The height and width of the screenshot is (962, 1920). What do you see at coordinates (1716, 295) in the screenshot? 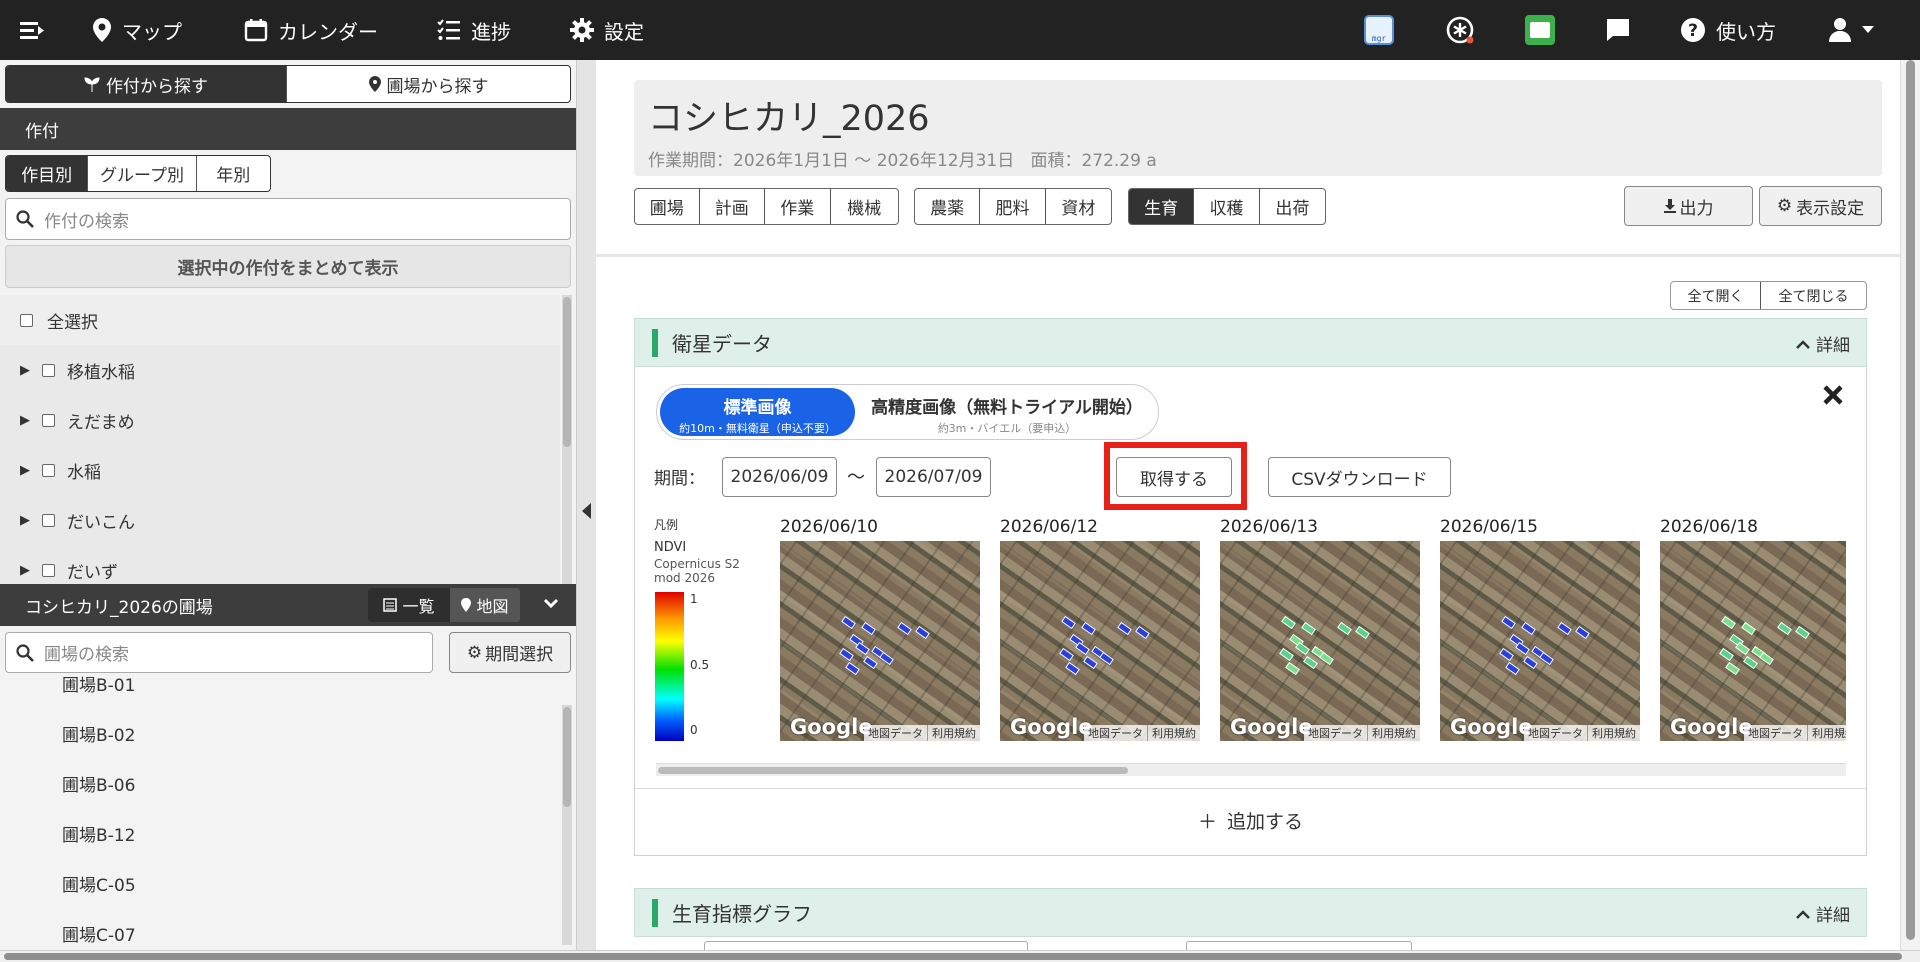
I see `expand-all-button: 全て開く` at bounding box center [1716, 295].